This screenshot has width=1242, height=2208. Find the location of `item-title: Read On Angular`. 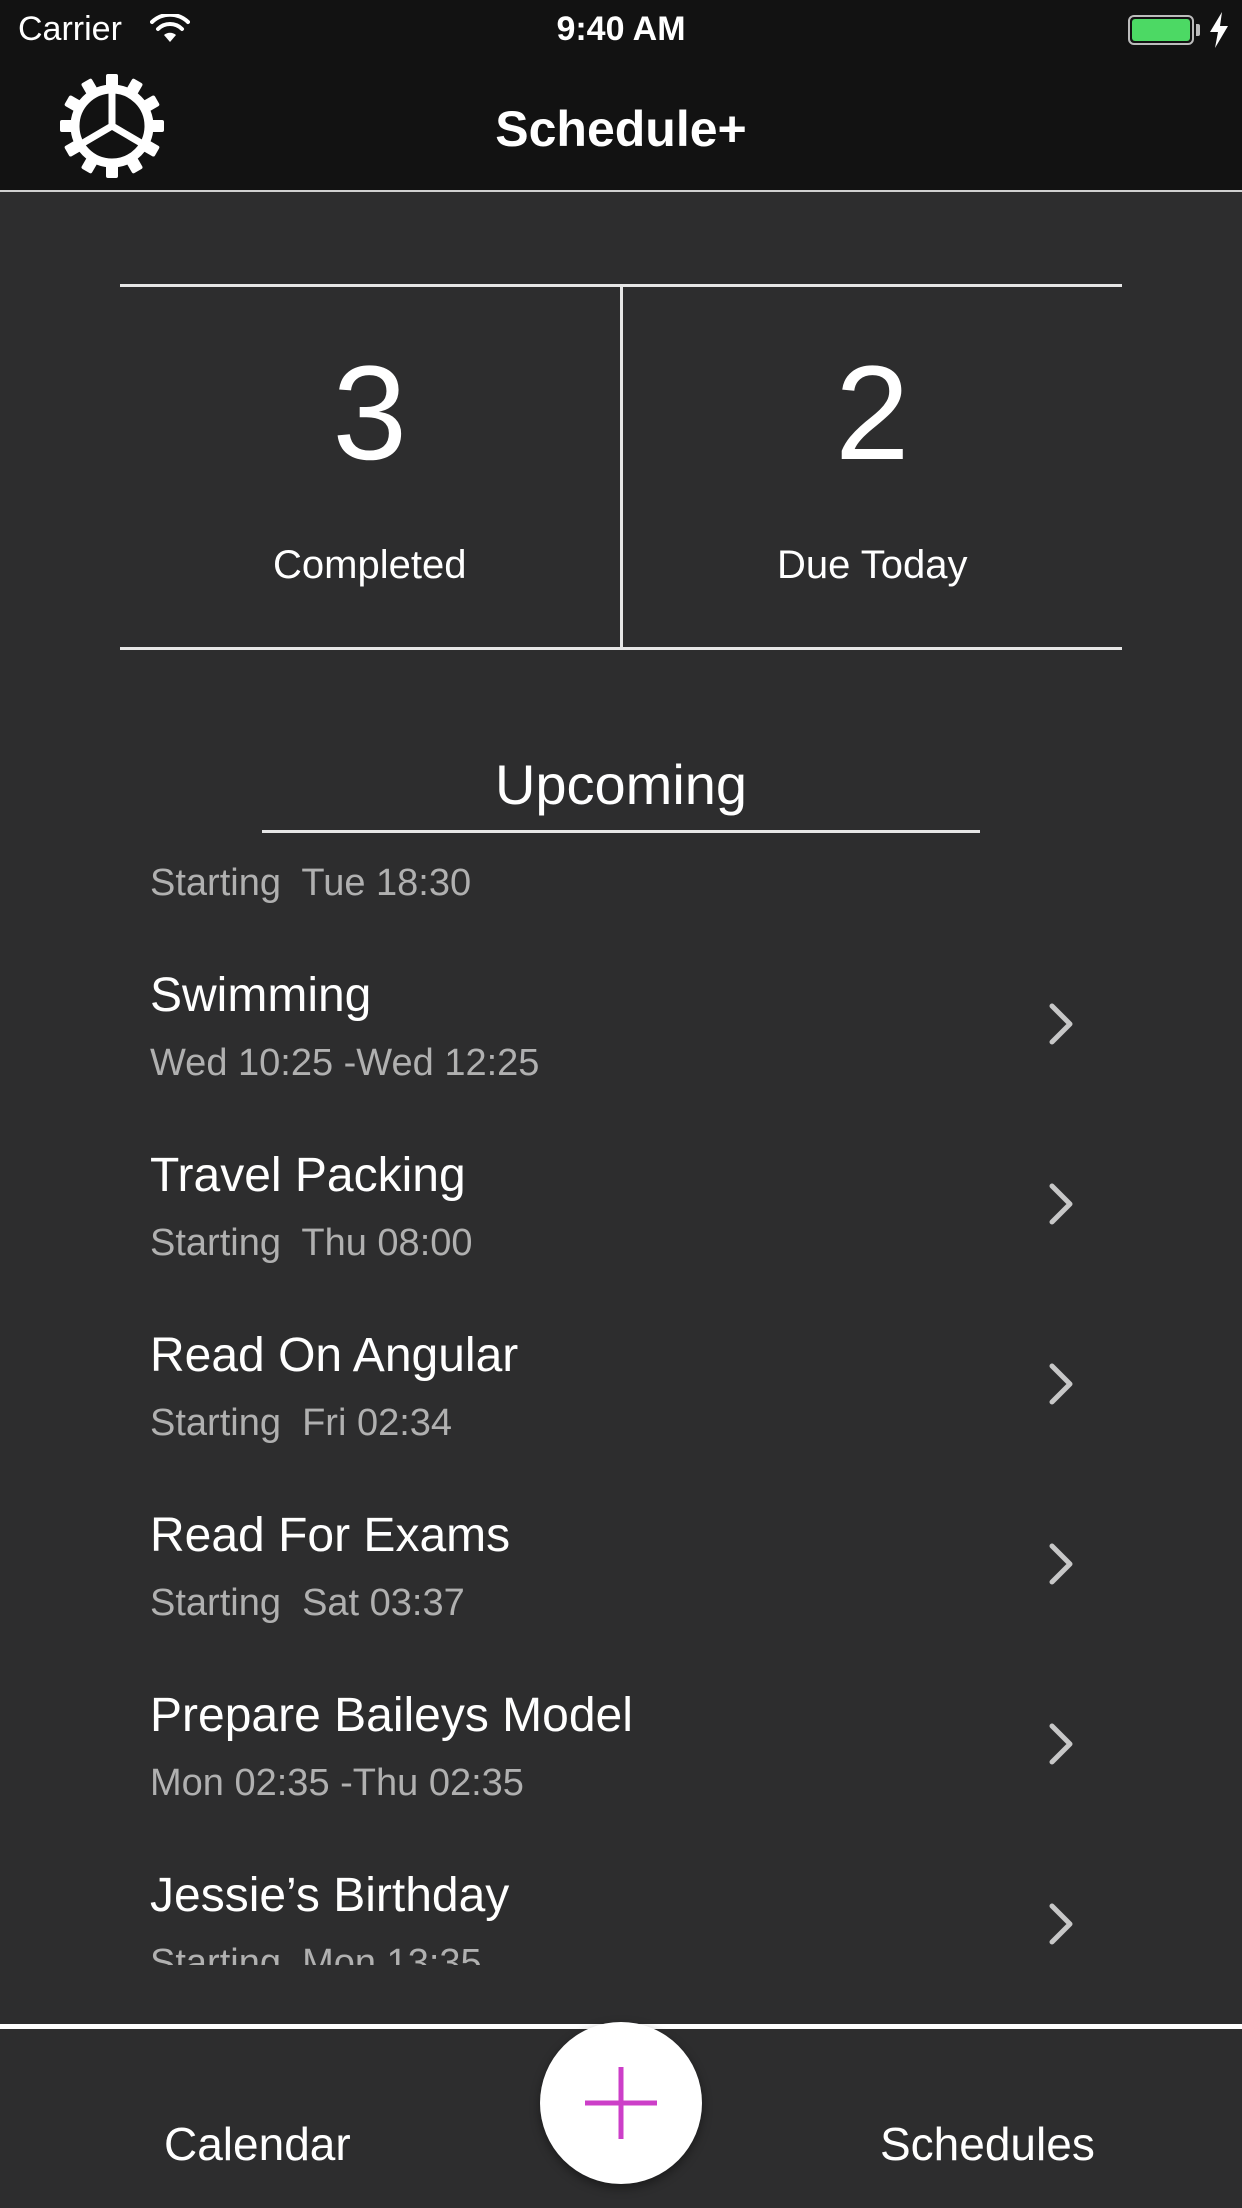

item-title: Read On Angular is located at coordinates (334, 1355).